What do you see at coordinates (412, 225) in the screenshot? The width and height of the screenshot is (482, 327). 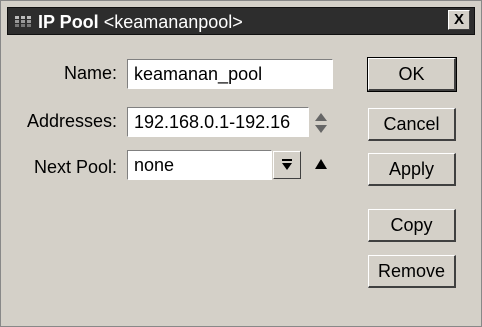 I see `copy-button: Copy` at bounding box center [412, 225].